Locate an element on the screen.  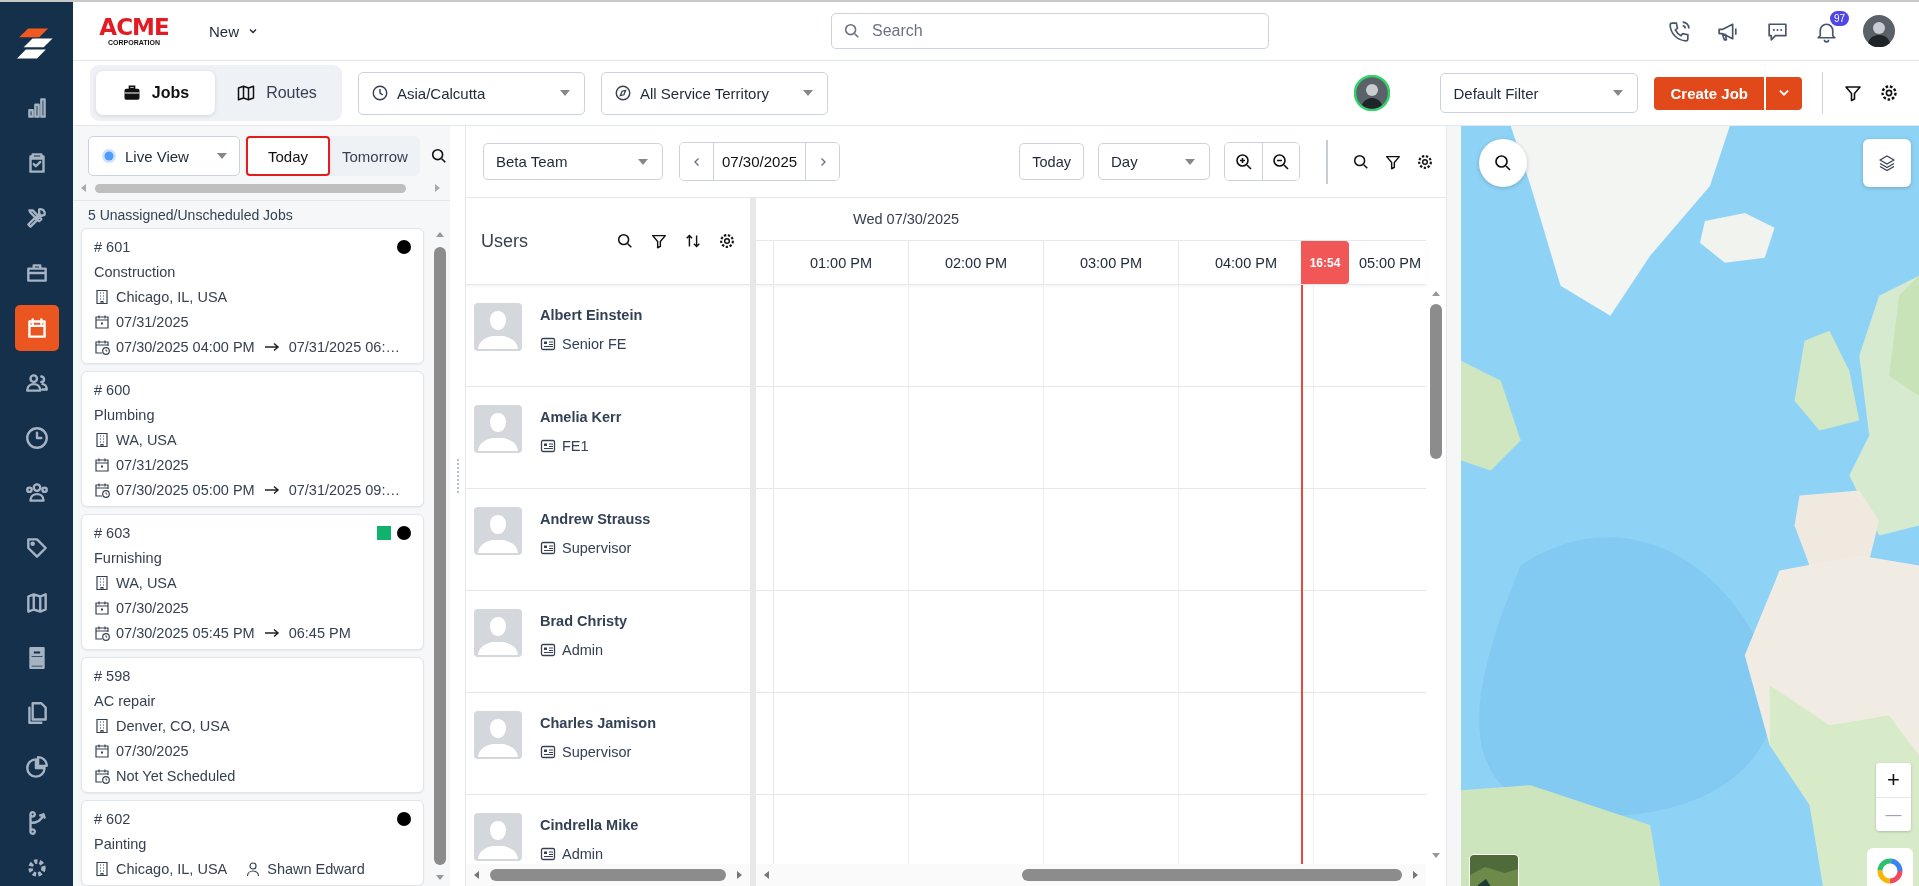
job-assignee: Shawn Edward is located at coordinates (316, 868).